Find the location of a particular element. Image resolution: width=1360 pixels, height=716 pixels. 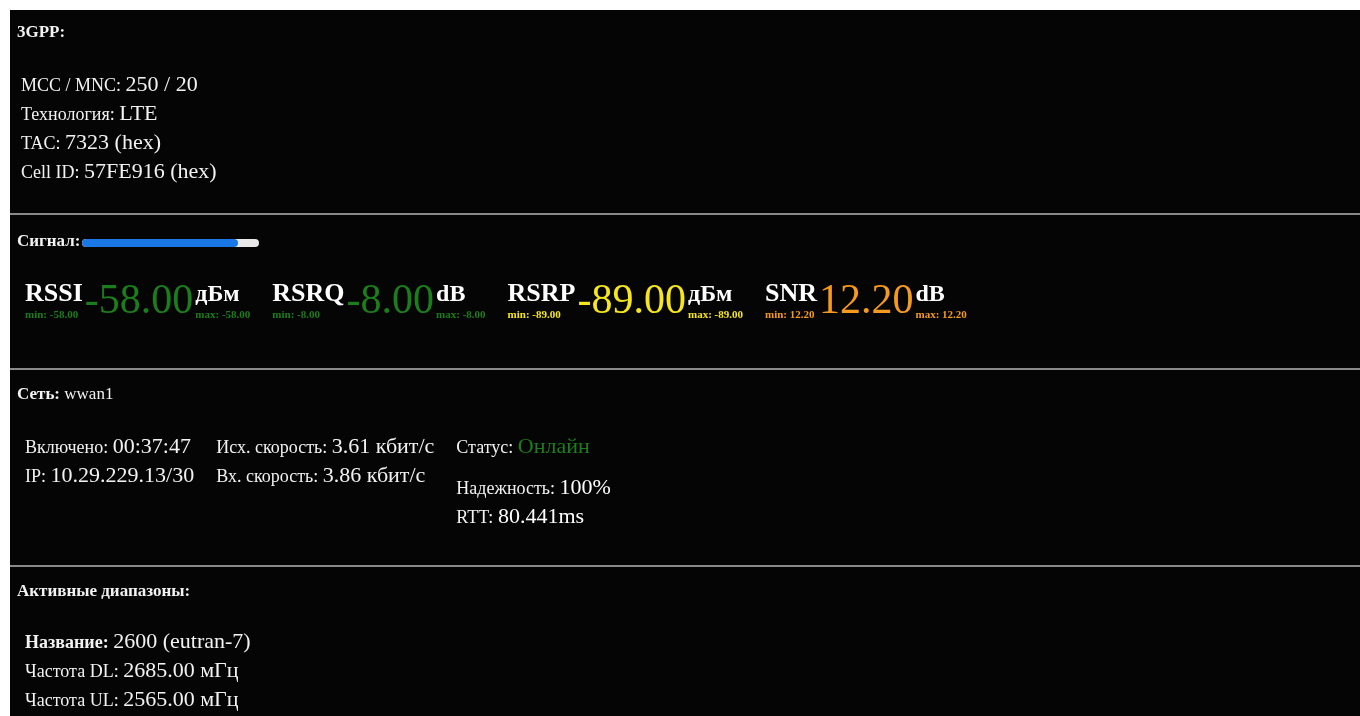

metric-max: max: -8.00 is located at coordinates (461, 314).